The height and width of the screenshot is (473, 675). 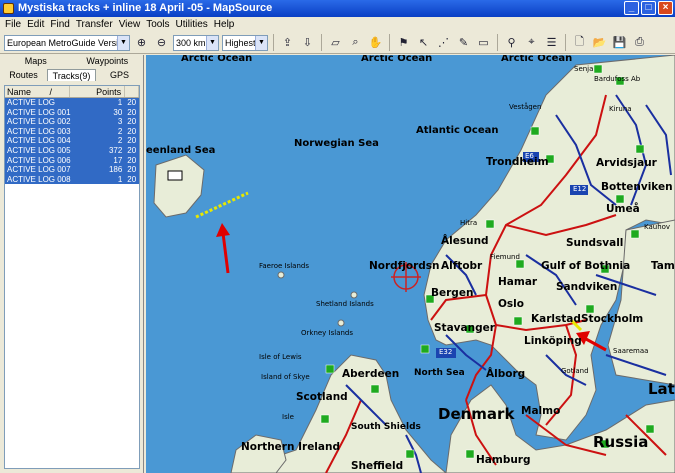 What do you see at coordinates (161, 42) in the screenshot?
I see `zoom-out-icon: ⊖` at bounding box center [161, 42].